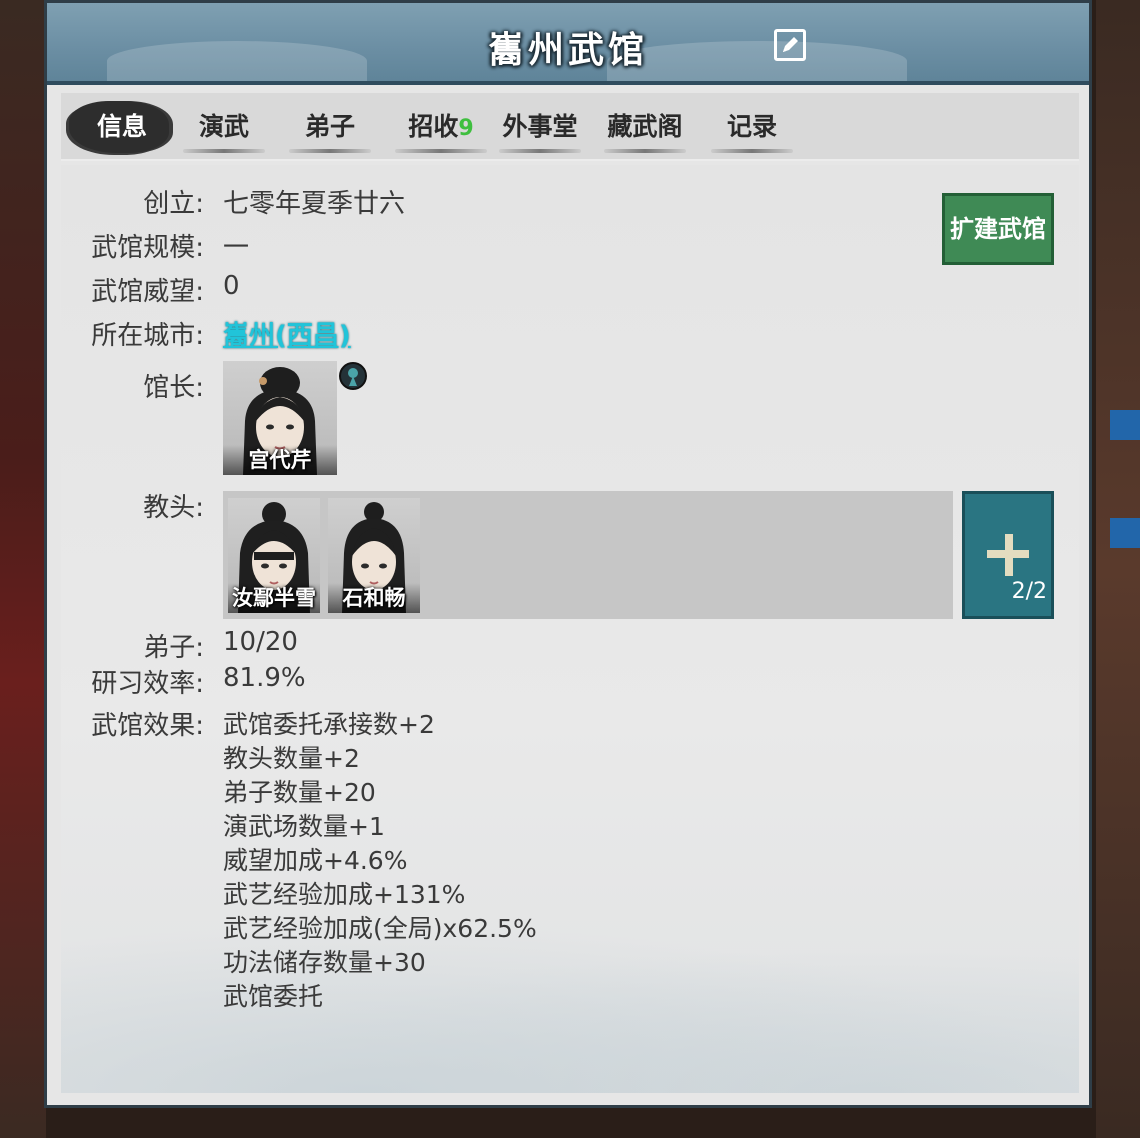 The image size is (1140, 1138). Describe the element at coordinates (273, 996) in the screenshot. I see `effect-item: 武馆委托` at that location.